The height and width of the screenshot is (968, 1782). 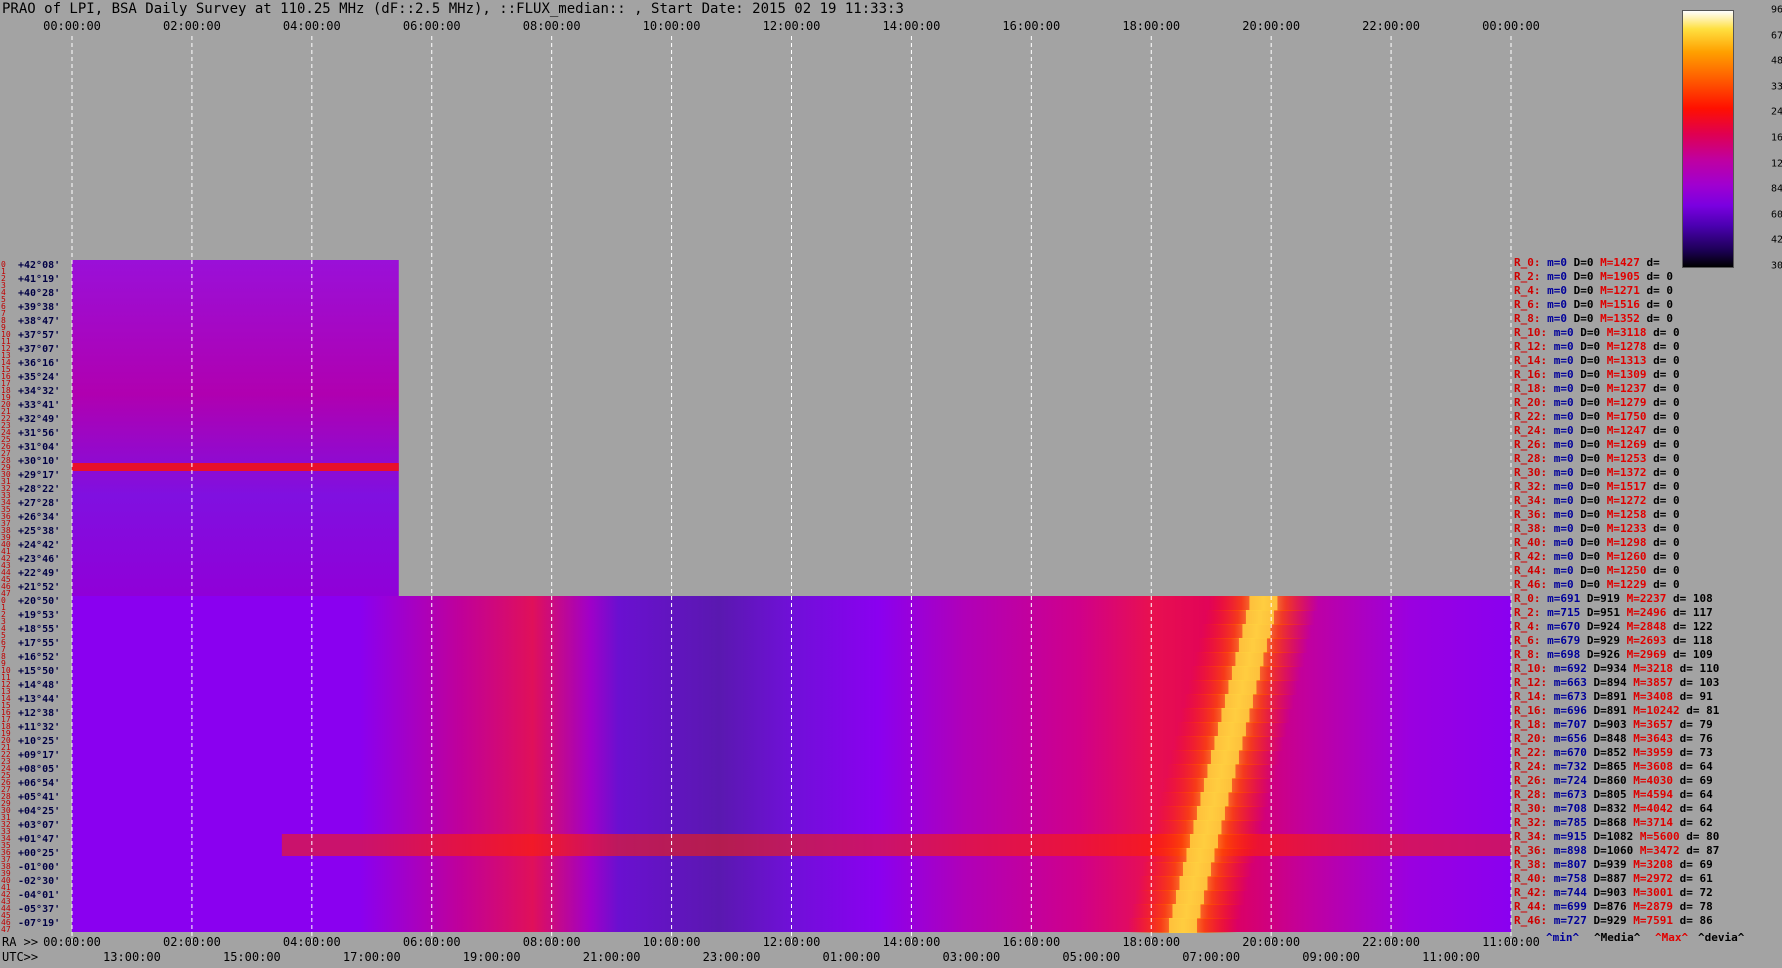 What do you see at coordinates (1567, 696) in the screenshot?
I see `stat-m: m=673` at bounding box center [1567, 696].